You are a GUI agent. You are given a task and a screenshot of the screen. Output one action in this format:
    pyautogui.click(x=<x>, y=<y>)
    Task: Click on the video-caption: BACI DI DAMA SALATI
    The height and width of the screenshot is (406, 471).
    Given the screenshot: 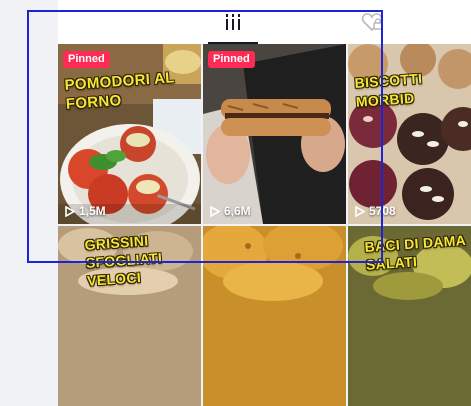 What is the action you would take?
    pyautogui.click(x=415, y=252)
    